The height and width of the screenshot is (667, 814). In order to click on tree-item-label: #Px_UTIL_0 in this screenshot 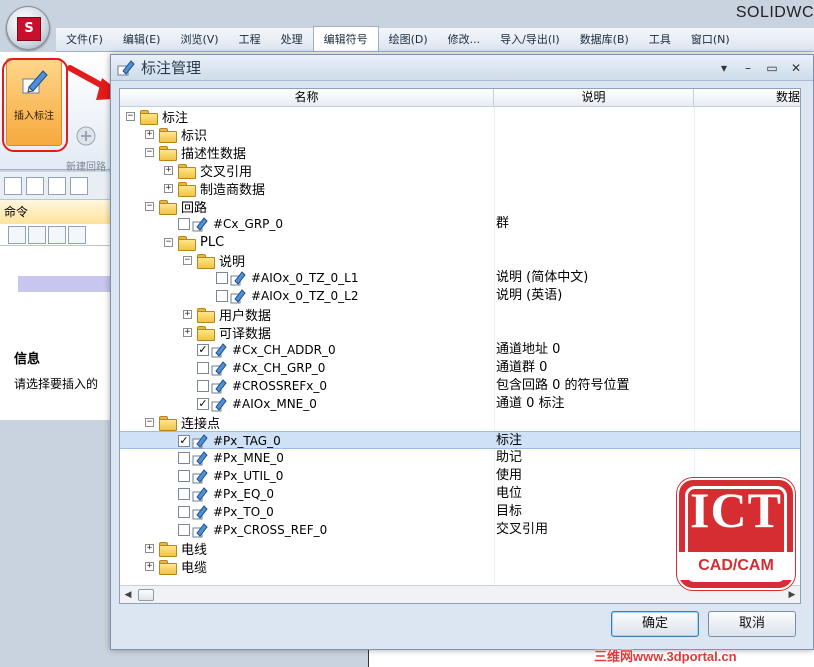, I will do `click(248, 476)`.